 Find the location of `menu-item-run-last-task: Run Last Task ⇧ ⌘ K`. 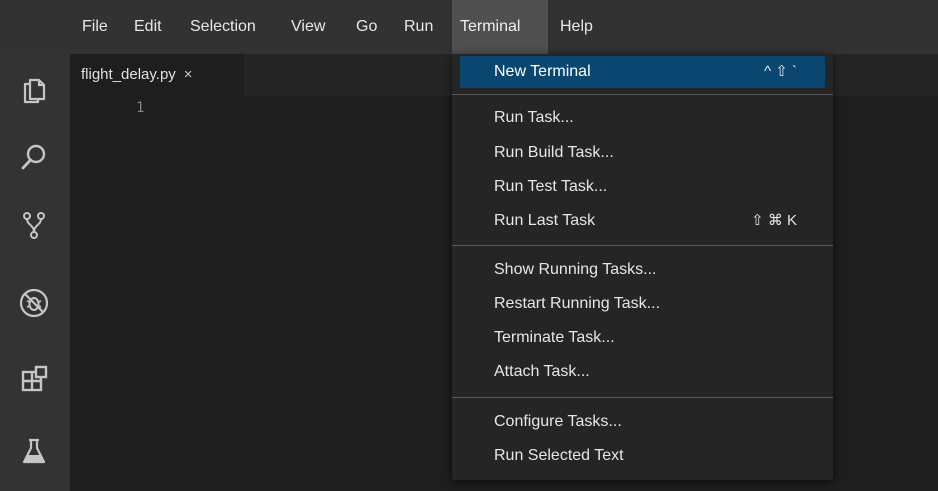

menu-item-run-last-task: Run Last Task ⇧ ⌘ K is located at coordinates (642, 221).